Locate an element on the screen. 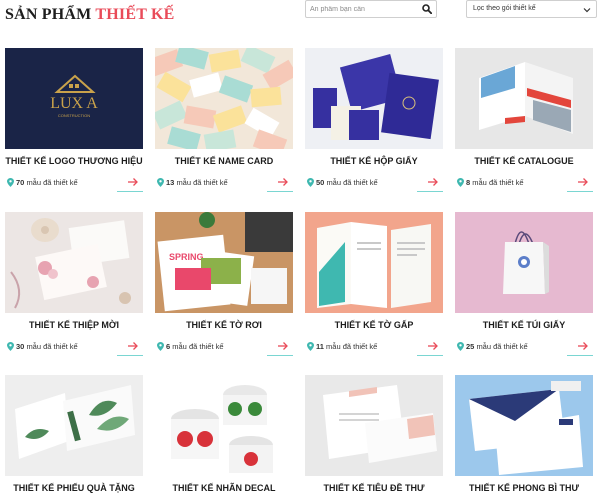 This screenshot has height=501, width=600. design-count-text: 30 mẫu đã thiết kế is located at coordinates (47, 346).